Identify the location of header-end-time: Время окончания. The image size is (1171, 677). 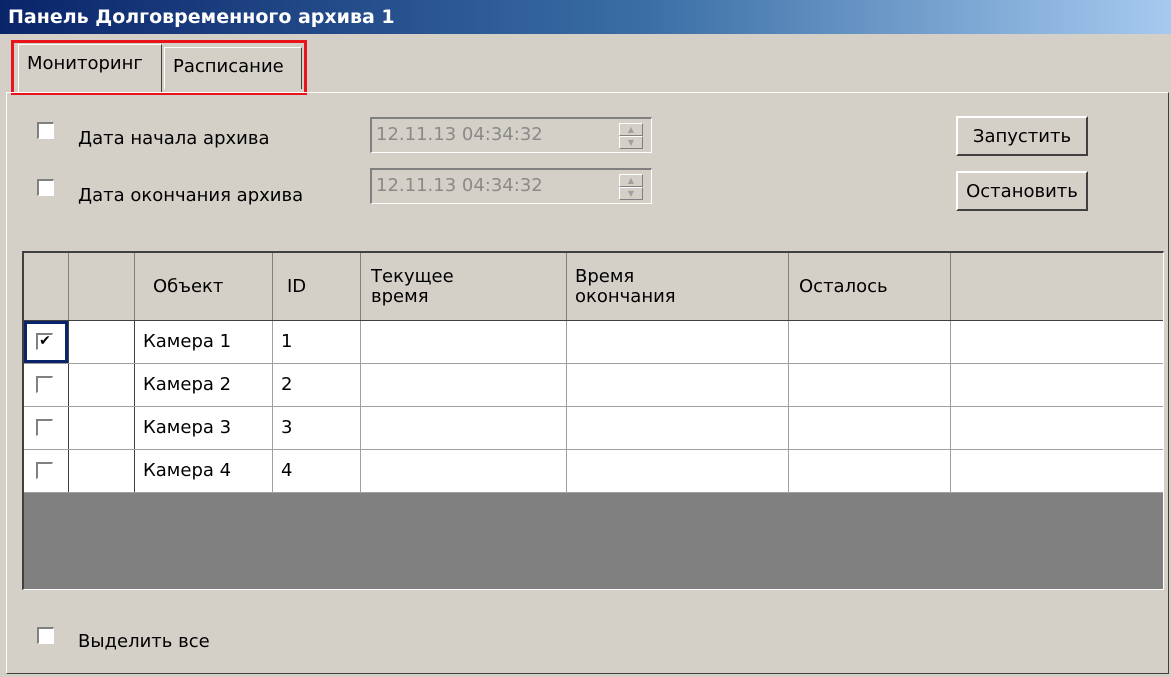
(678, 286).